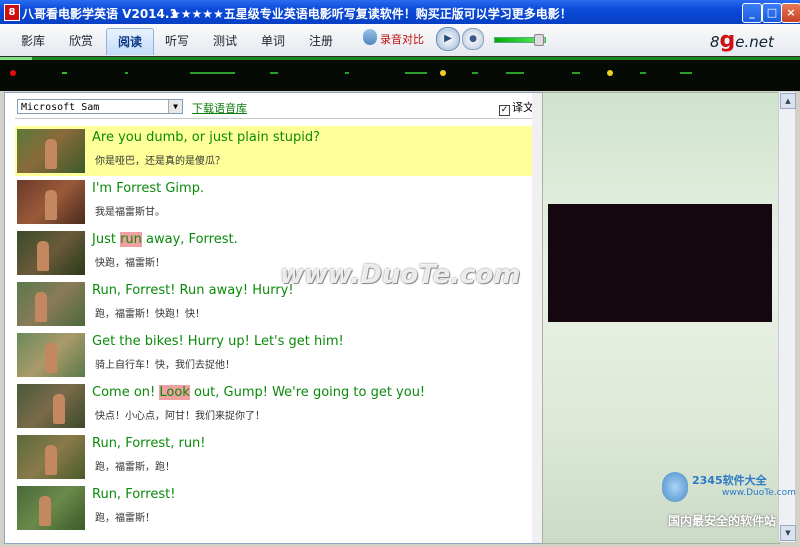  What do you see at coordinates (134, 494) in the screenshot?
I see `sentence-english: Run, Forrest!` at bounding box center [134, 494].